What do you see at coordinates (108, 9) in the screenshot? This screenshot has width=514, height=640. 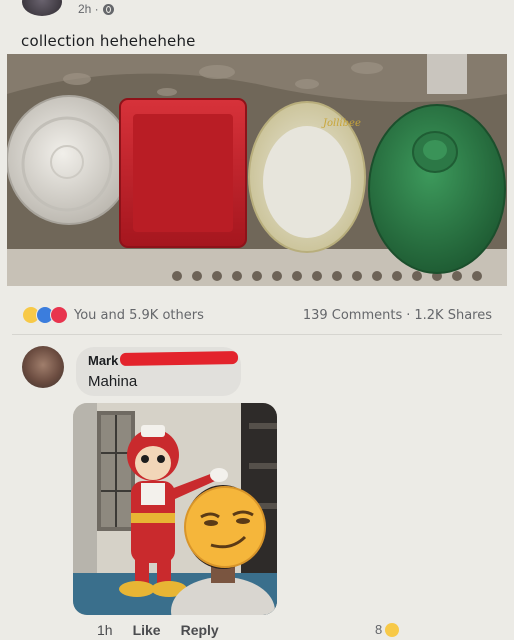 I see `globe-icon` at bounding box center [108, 9].